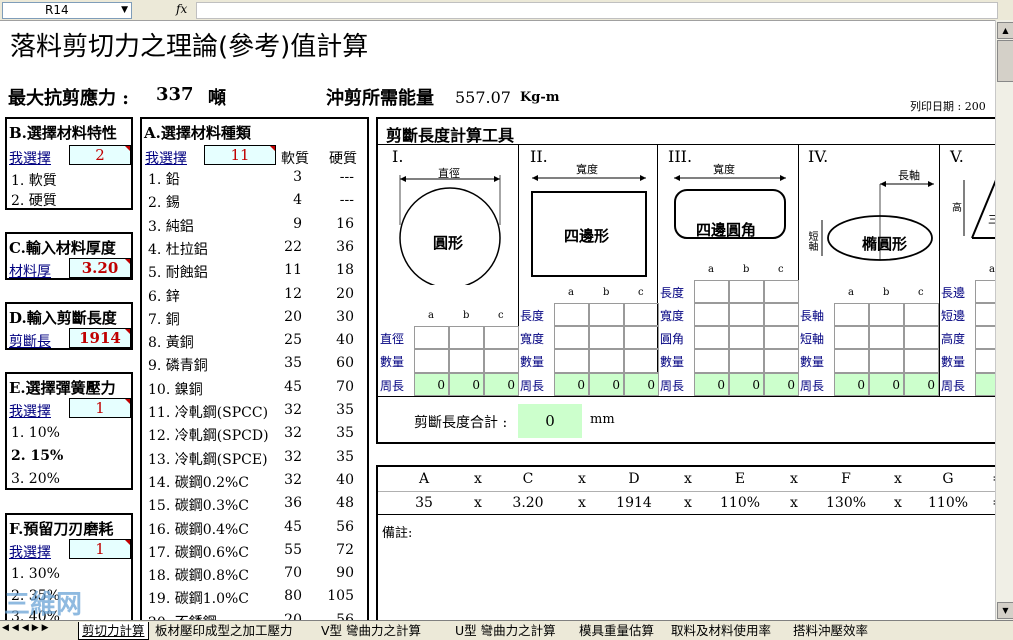 The width and height of the screenshot is (1013, 640). What do you see at coordinates (100, 408) in the screenshot?
I see `spring-pressure-input: 1` at bounding box center [100, 408].